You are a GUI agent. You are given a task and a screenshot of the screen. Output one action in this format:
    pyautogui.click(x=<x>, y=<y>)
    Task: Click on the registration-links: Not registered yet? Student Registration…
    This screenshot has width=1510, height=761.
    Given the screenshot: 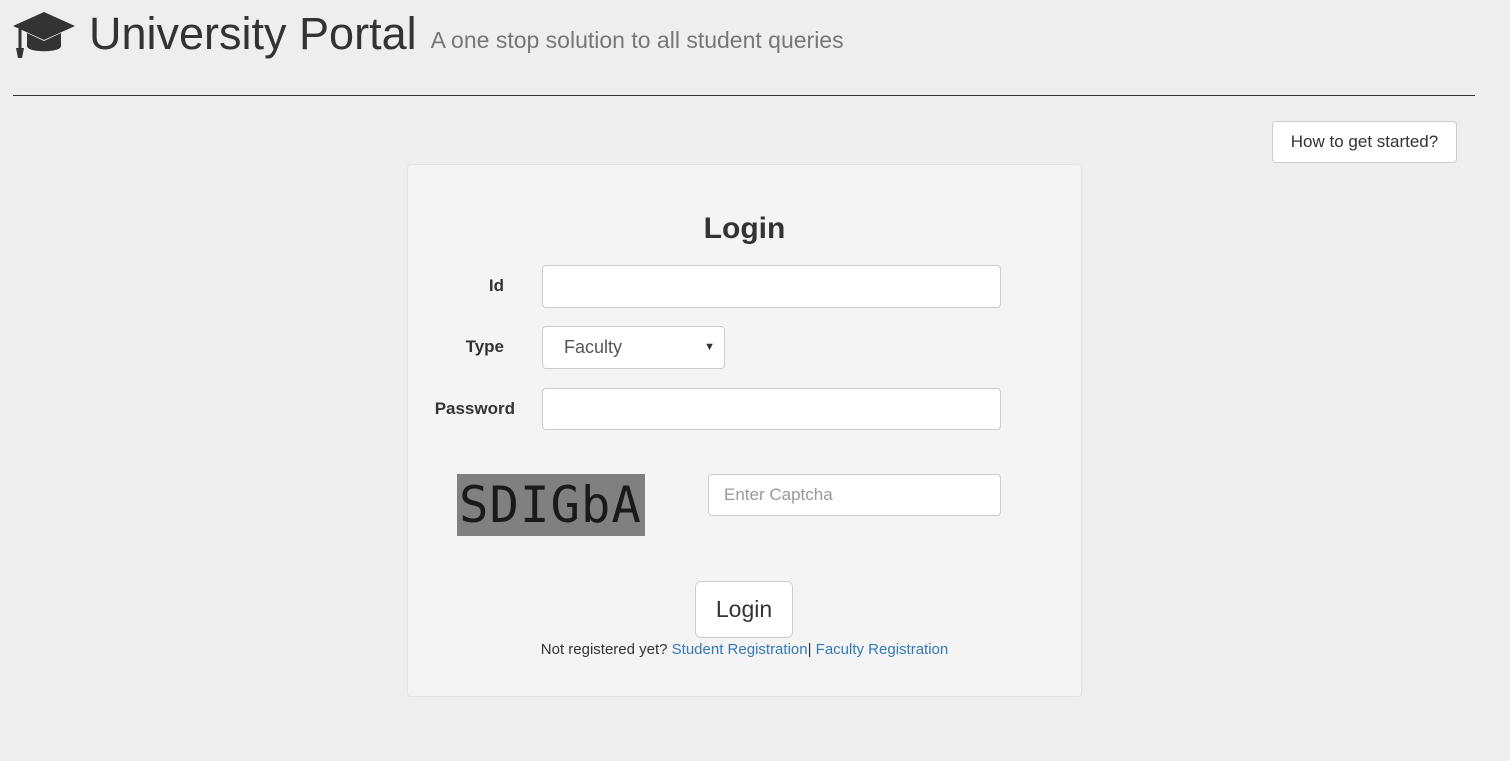 What is the action you would take?
    pyautogui.click(x=744, y=649)
    